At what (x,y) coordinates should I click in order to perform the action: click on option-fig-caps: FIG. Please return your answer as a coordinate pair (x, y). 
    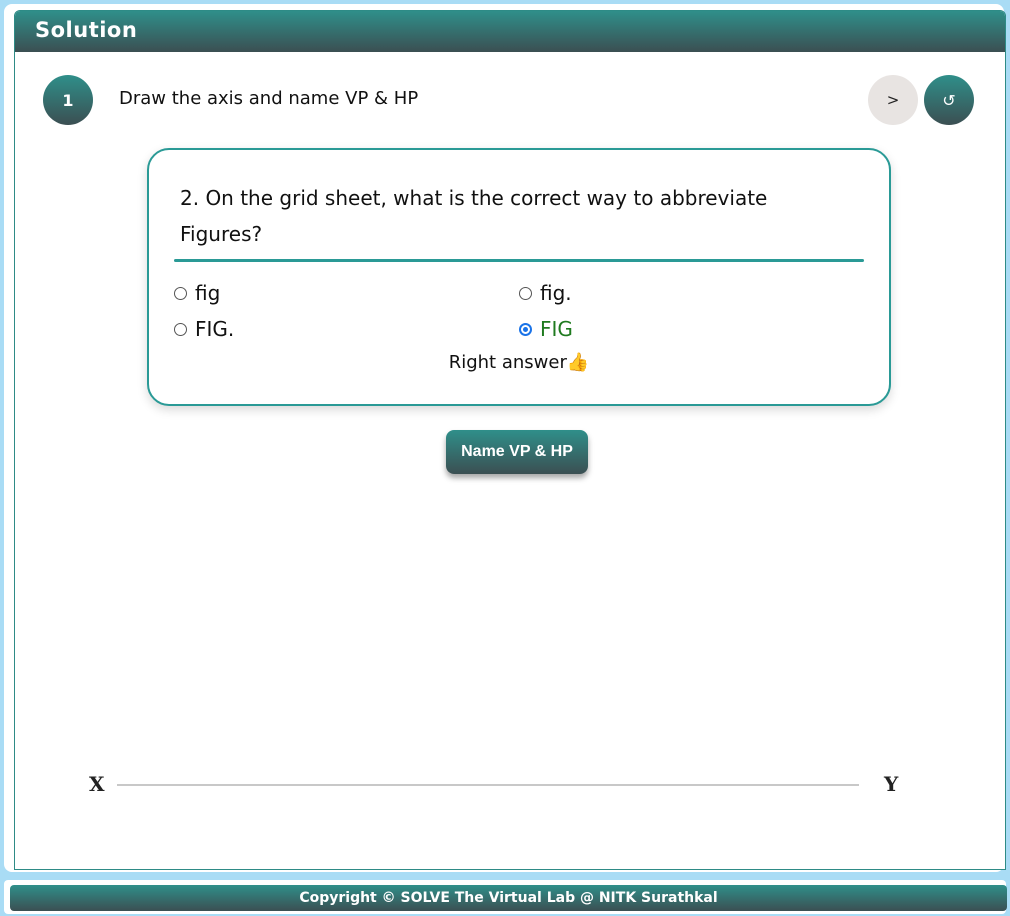
    Looking at the image, I should click on (546, 329).